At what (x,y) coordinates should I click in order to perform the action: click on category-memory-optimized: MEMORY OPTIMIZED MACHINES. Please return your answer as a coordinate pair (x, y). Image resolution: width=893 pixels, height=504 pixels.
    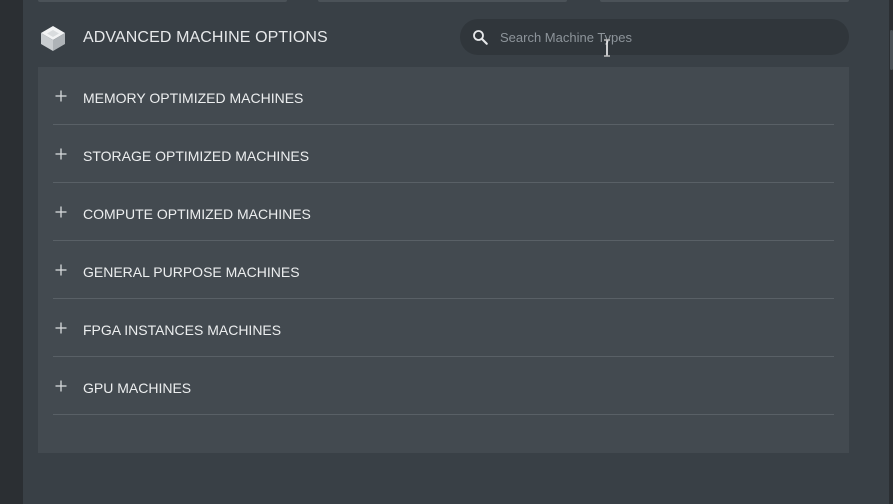
    Looking at the image, I should click on (443, 96).